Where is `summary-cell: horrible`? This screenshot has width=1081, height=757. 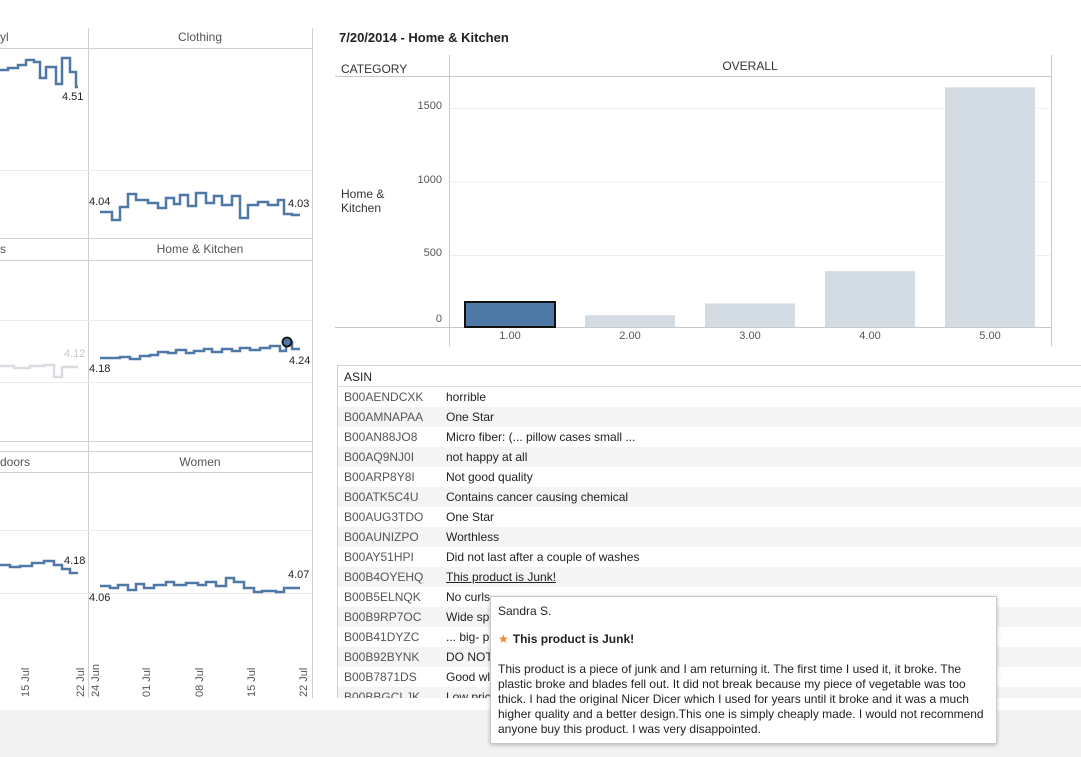
summary-cell: horrible is located at coordinates (466, 397).